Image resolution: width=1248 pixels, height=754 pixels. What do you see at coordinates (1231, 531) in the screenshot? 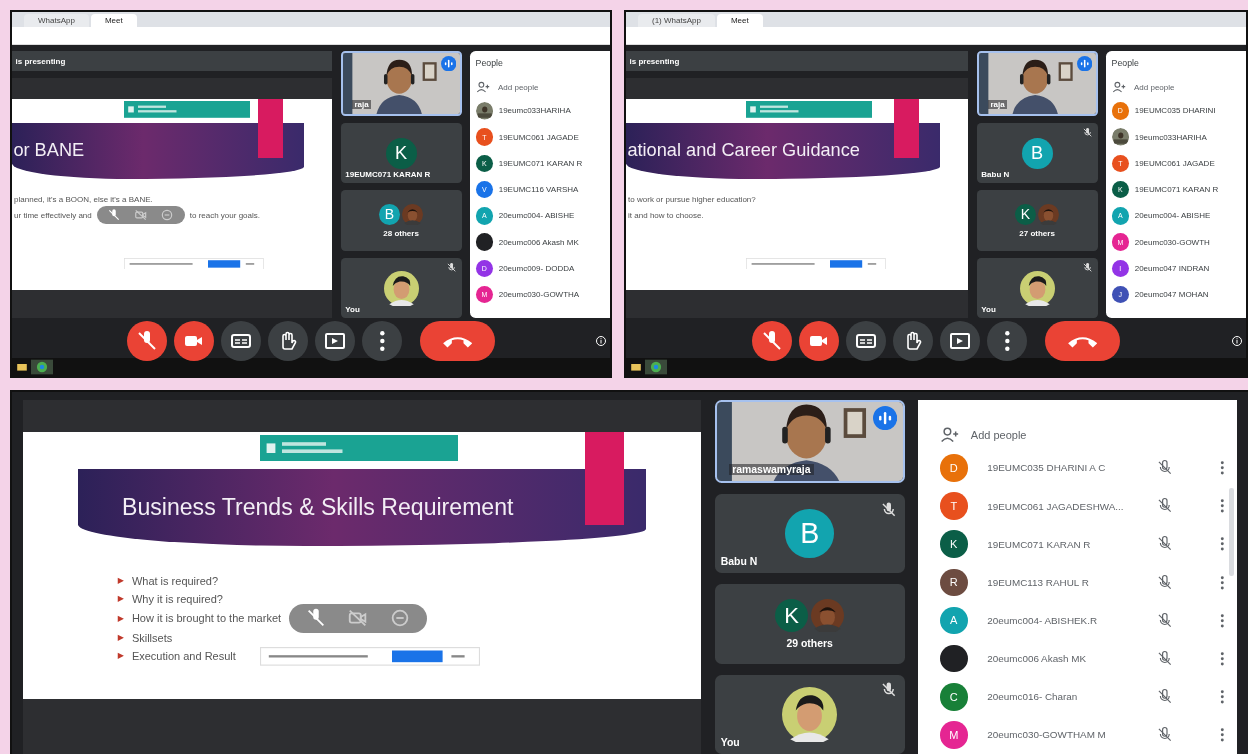
I see `scrollbar` at bounding box center [1231, 531].